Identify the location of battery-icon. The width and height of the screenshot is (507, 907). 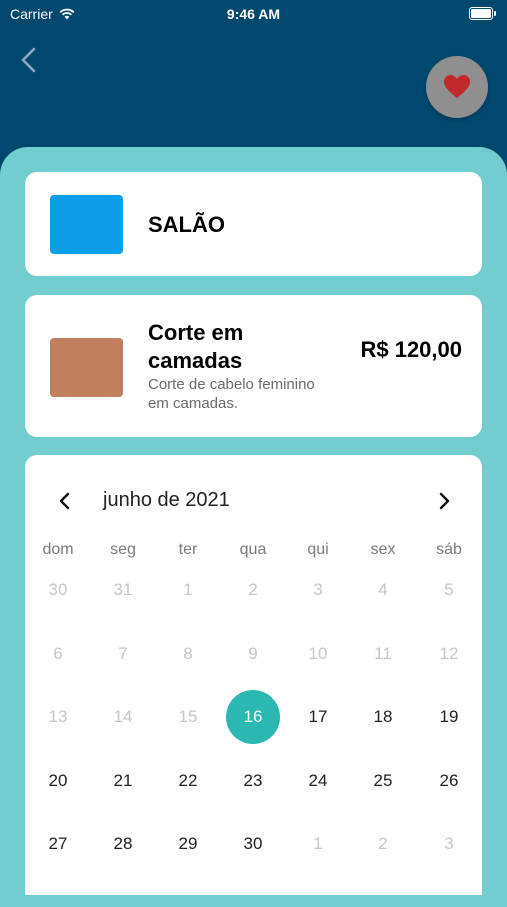
(482, 13).